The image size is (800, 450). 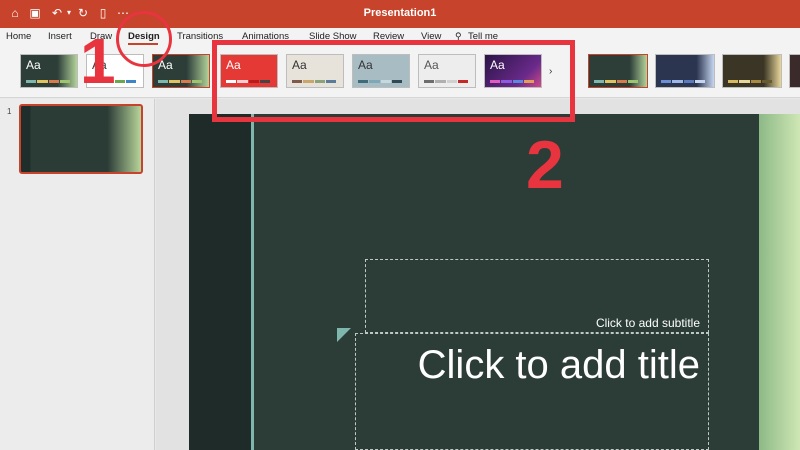 I want to click on slide-number: 1, so click(x=9, y=111).